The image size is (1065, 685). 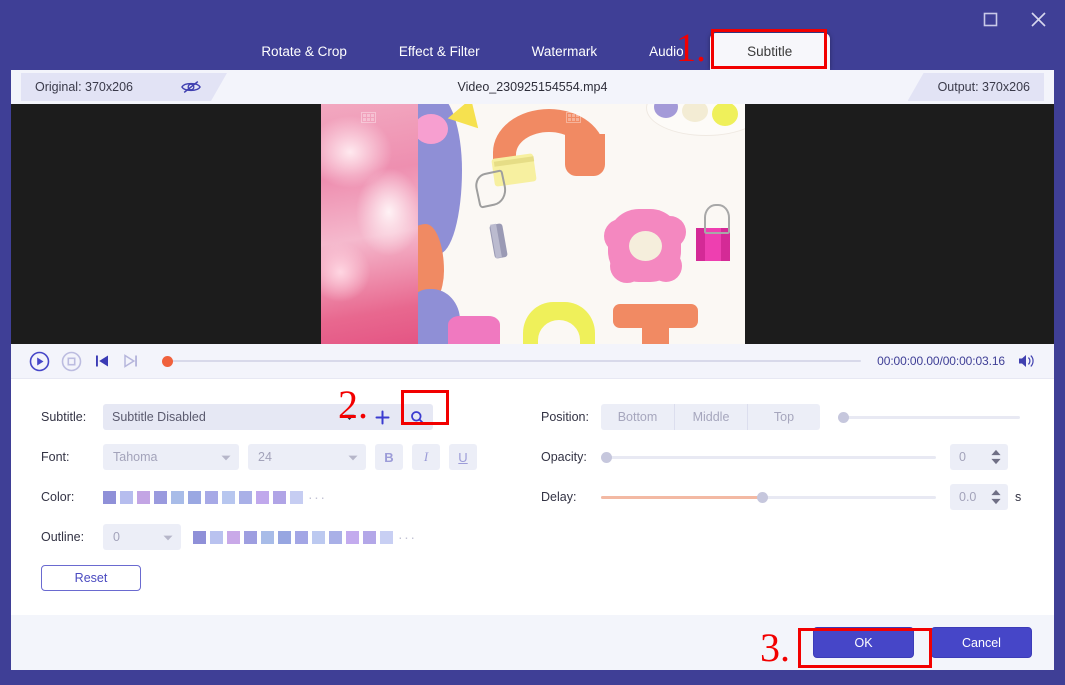 What do you see at coordinates (64, 417) in the screenshot?
I see `subtitle-label: Subtitle:` at bounding box center [64, 417].